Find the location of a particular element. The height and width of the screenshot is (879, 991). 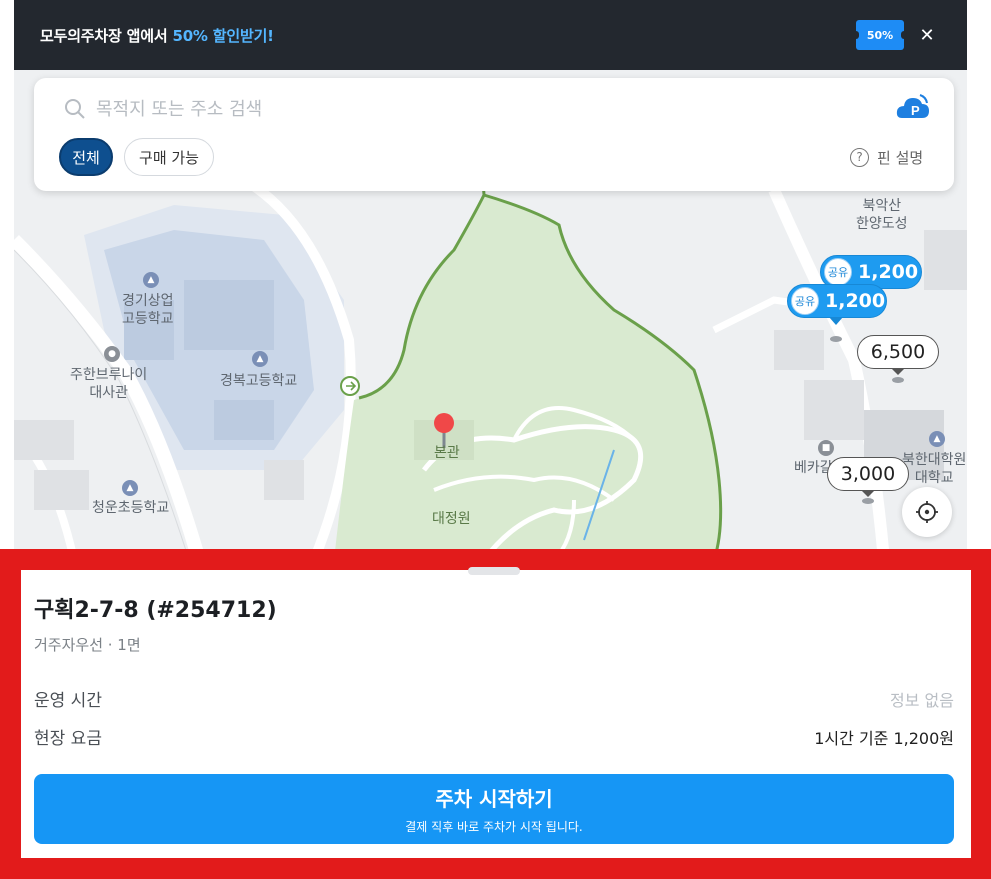

current-location-button is located at coordinates (927, 512).